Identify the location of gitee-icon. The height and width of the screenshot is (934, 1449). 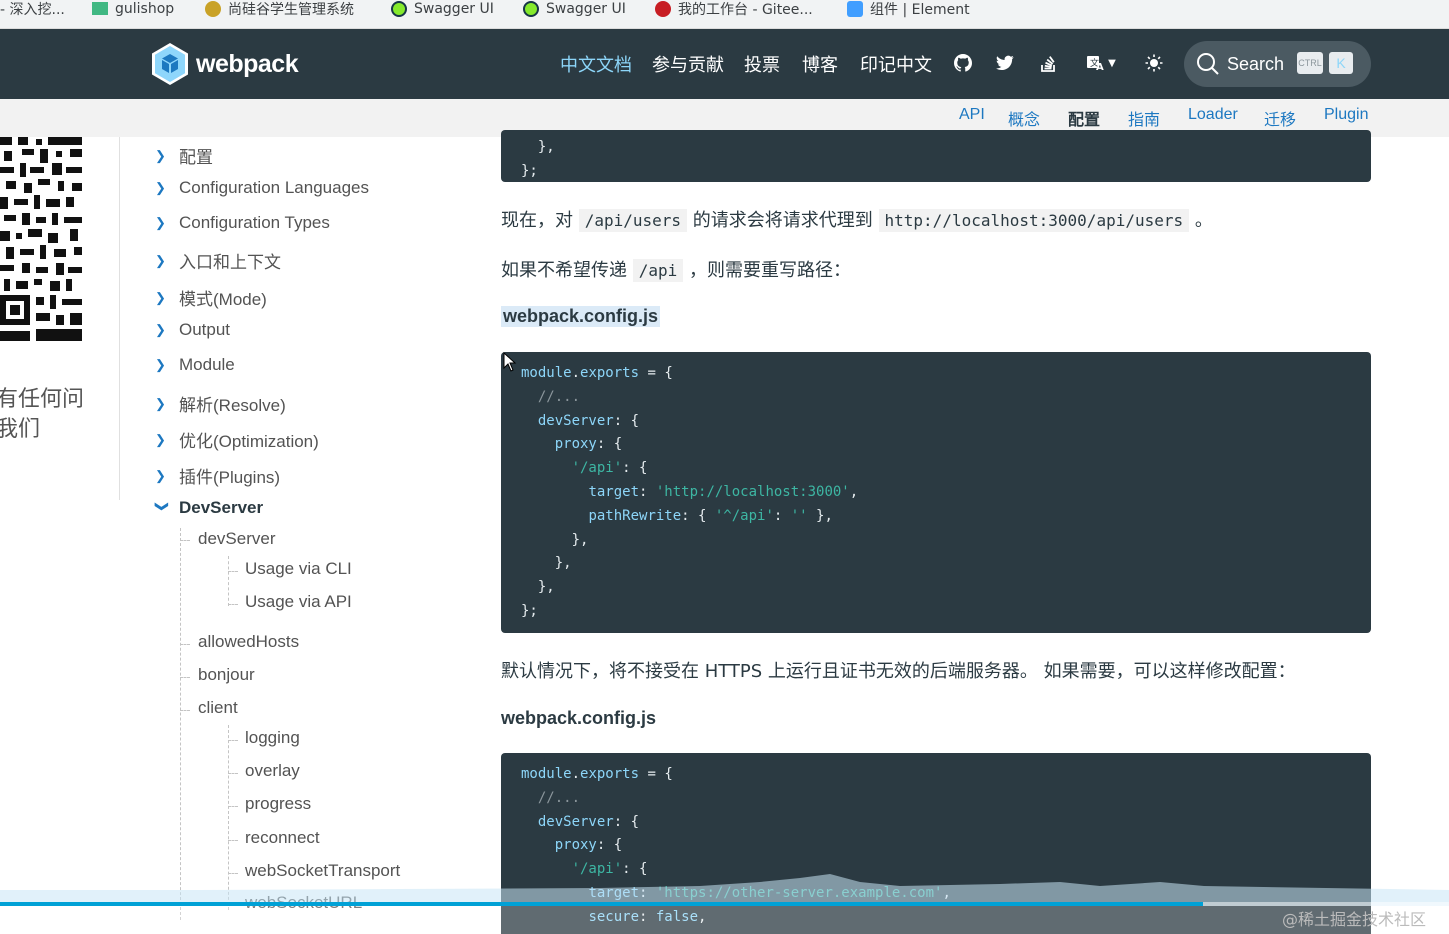
(663, 8).